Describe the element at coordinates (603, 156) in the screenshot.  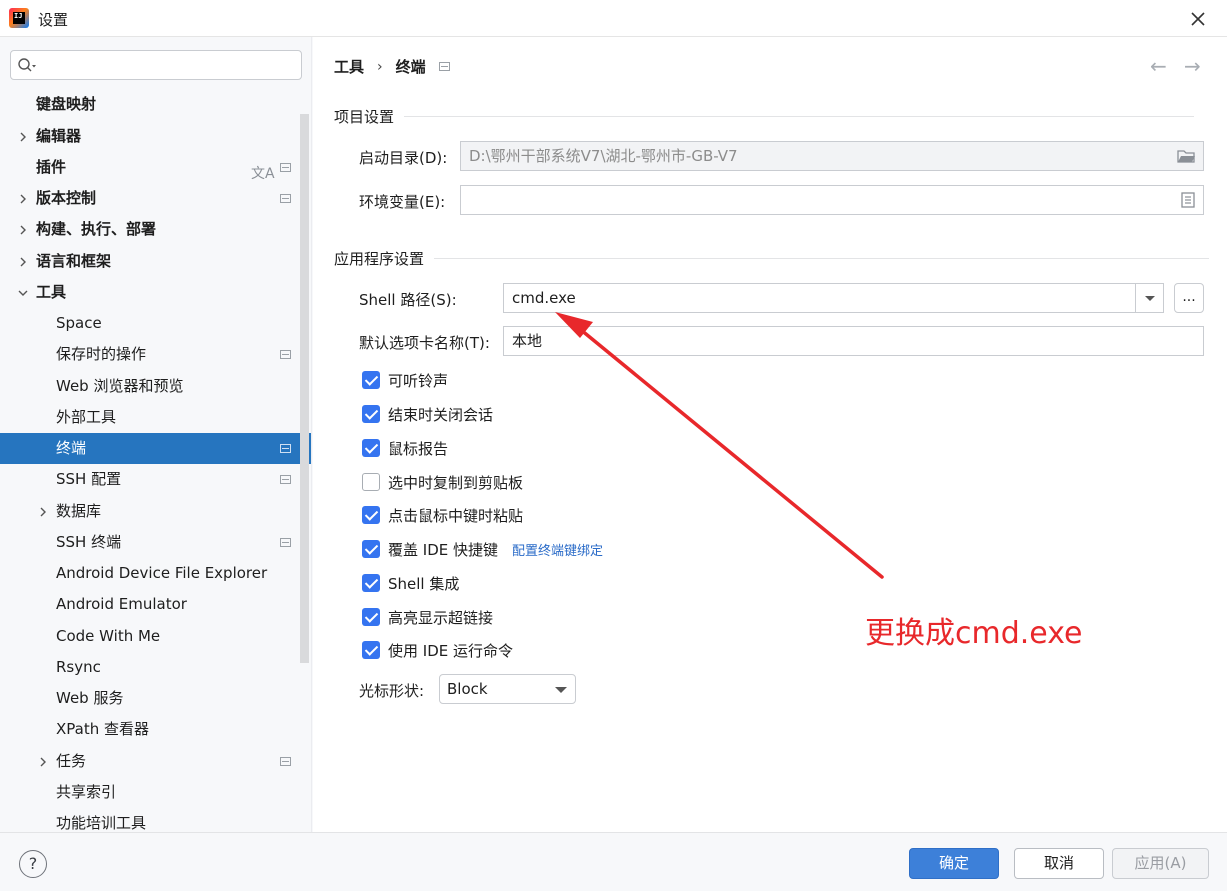
I see `start-dir-value: D:\鄂州干部系统V7\湖北-鄂州市-GB-V7` at that location.